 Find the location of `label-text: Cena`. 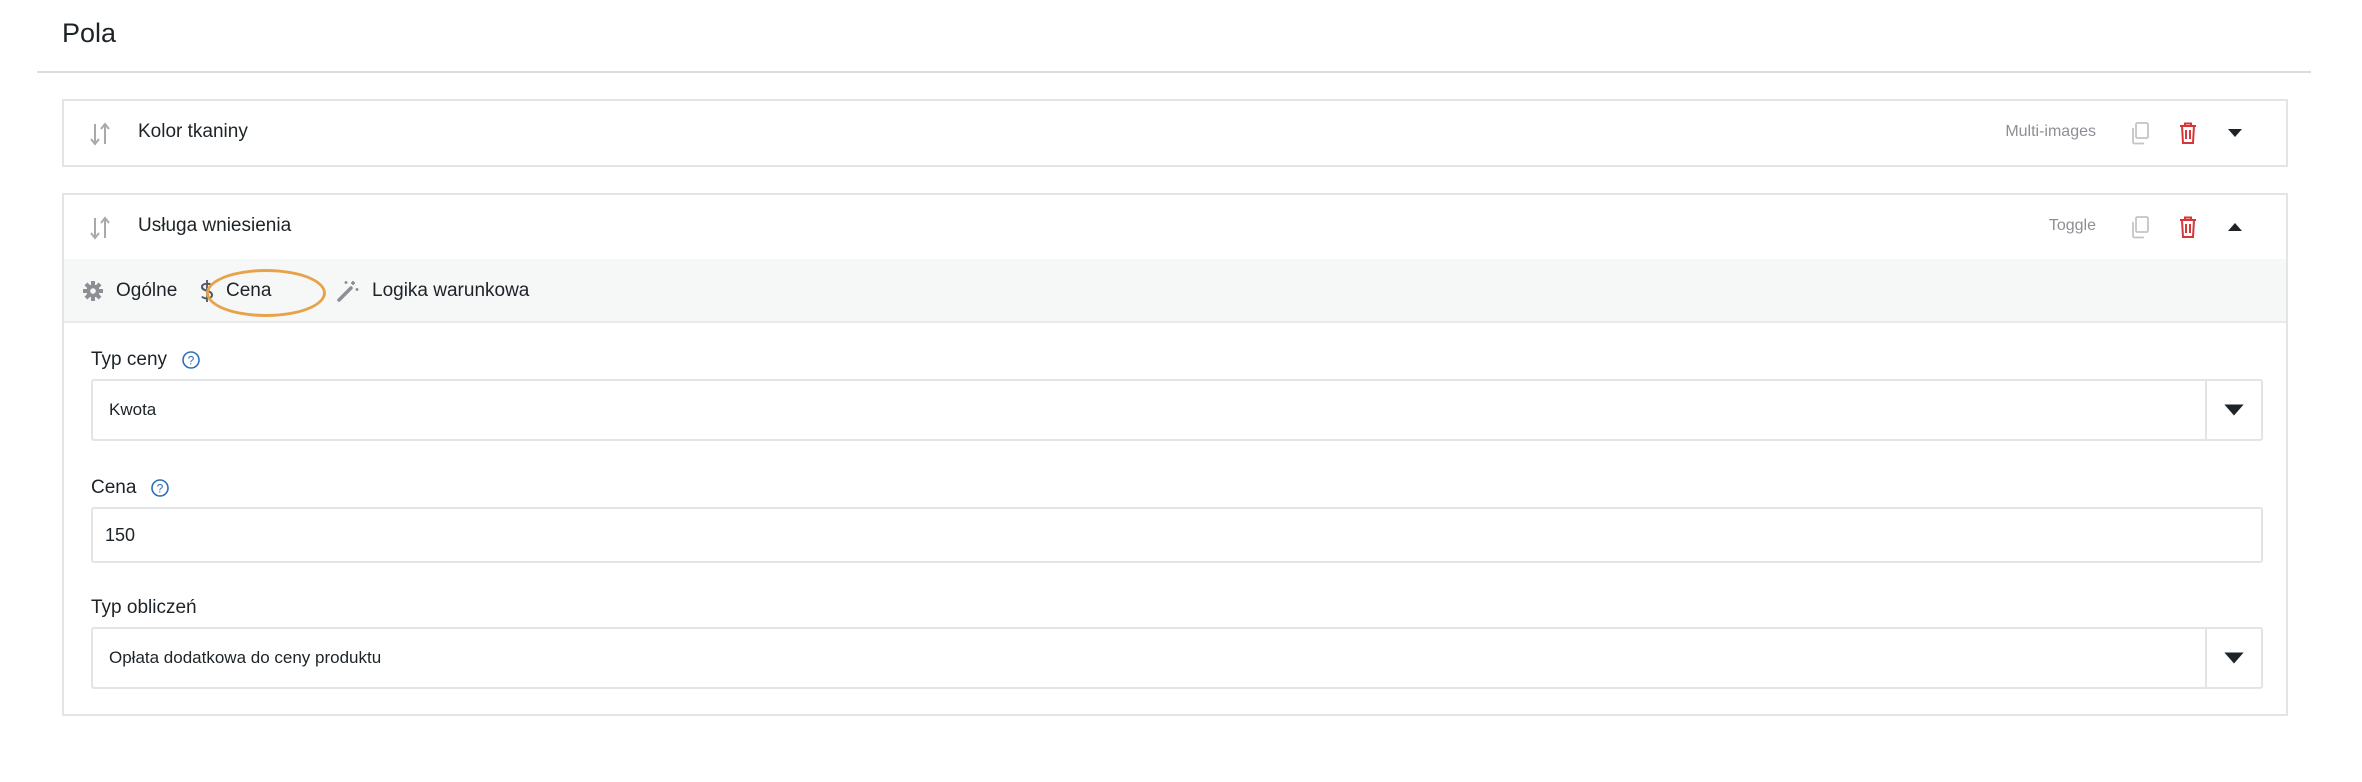

label-text: Cena is located at coordinates (114, 487).